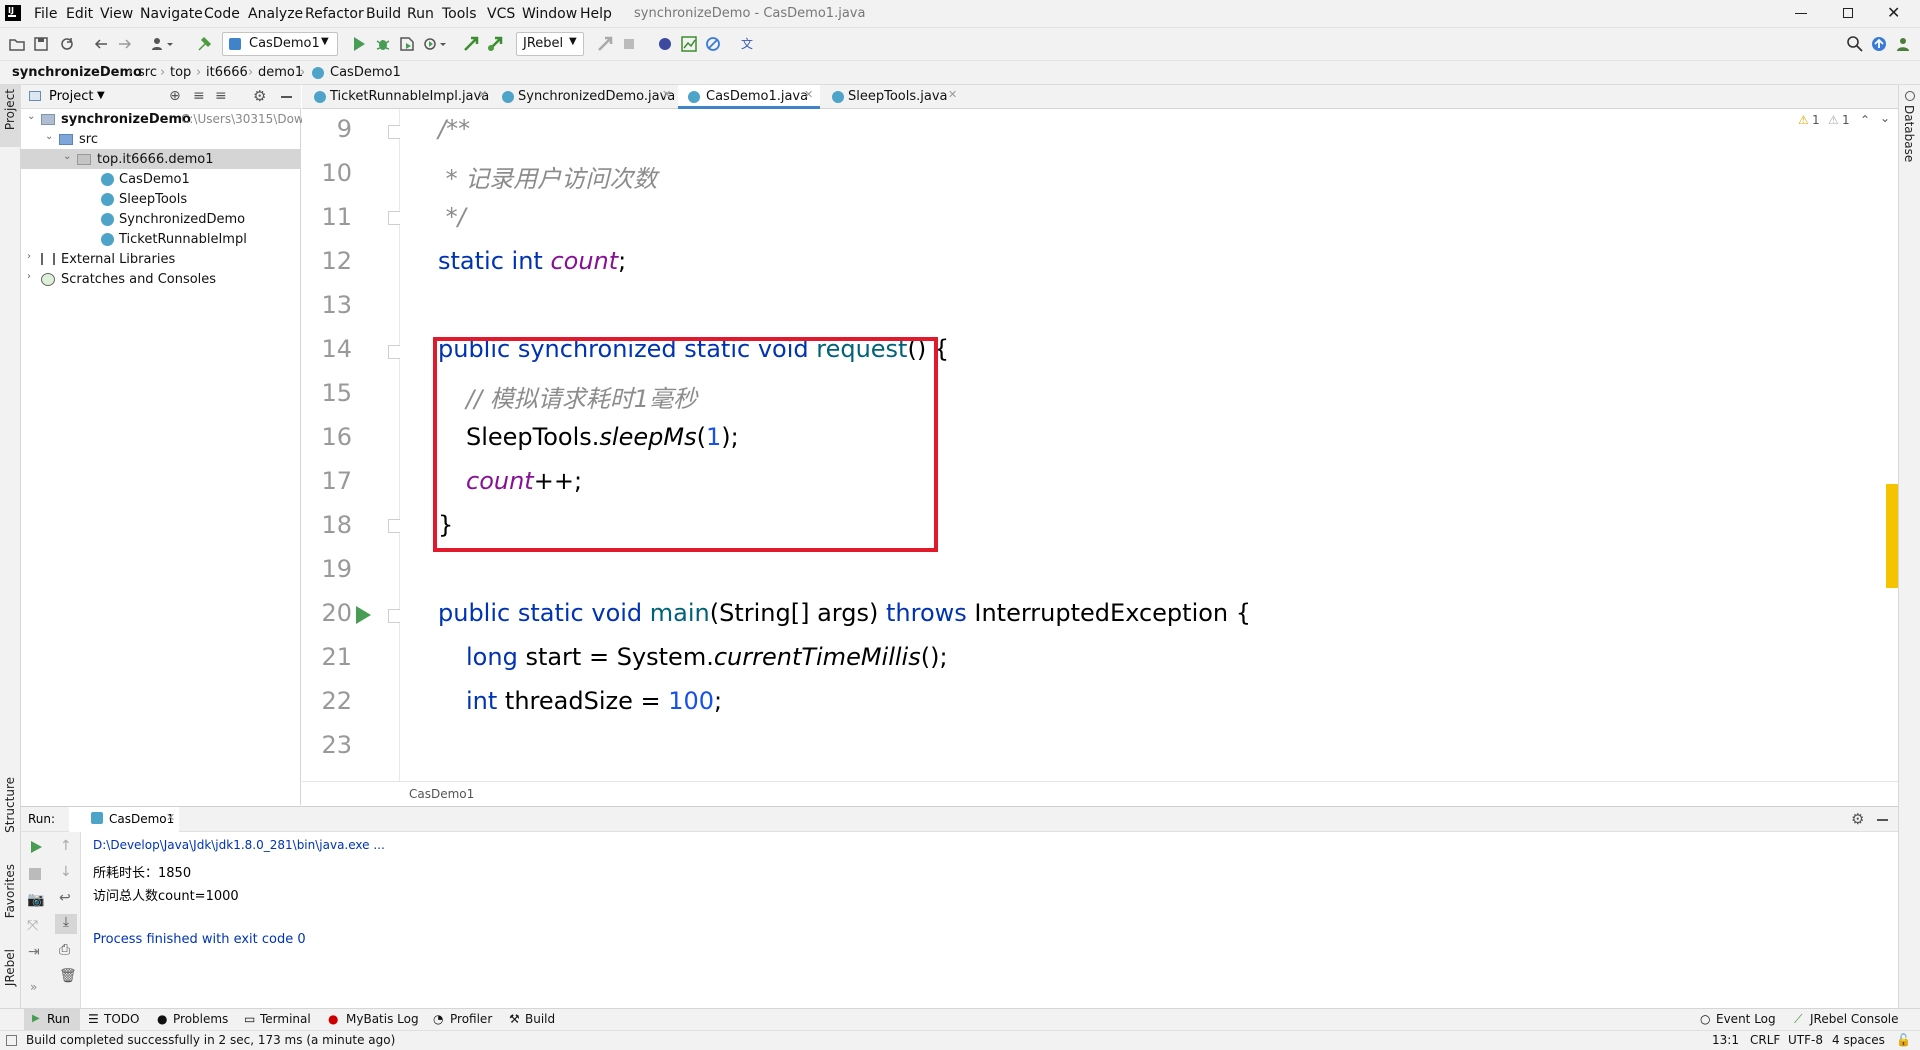  Describe the element at coordinates (121, 1019) in the screenshot. I see `todo-tool-button: TODO` at that location.